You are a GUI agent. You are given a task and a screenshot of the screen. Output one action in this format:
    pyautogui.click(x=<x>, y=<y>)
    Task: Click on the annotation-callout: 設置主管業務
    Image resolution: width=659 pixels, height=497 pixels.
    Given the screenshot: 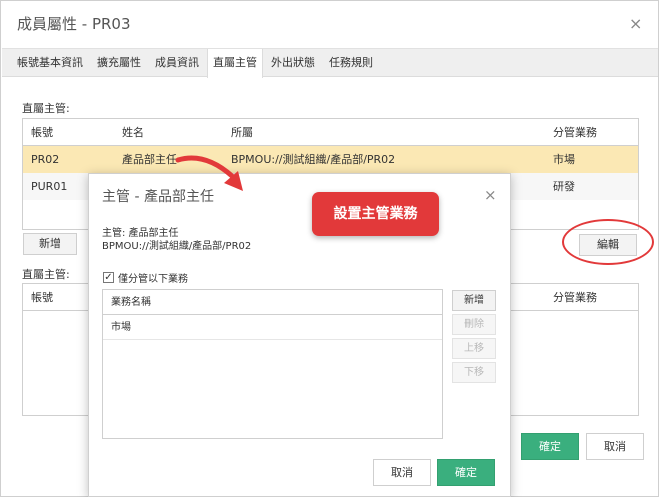 What is the action you would take?
    pyautogui.click(x=375, y=214)
    